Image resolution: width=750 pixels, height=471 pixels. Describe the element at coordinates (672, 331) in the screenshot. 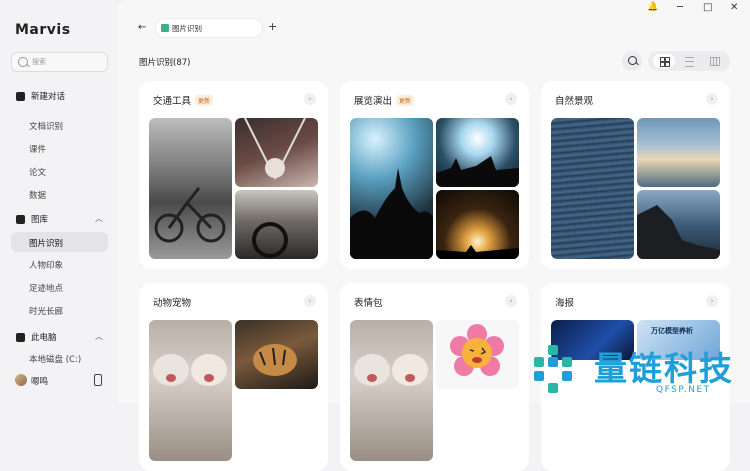

I see `poster-headline: 万亿模型养析` at that location.